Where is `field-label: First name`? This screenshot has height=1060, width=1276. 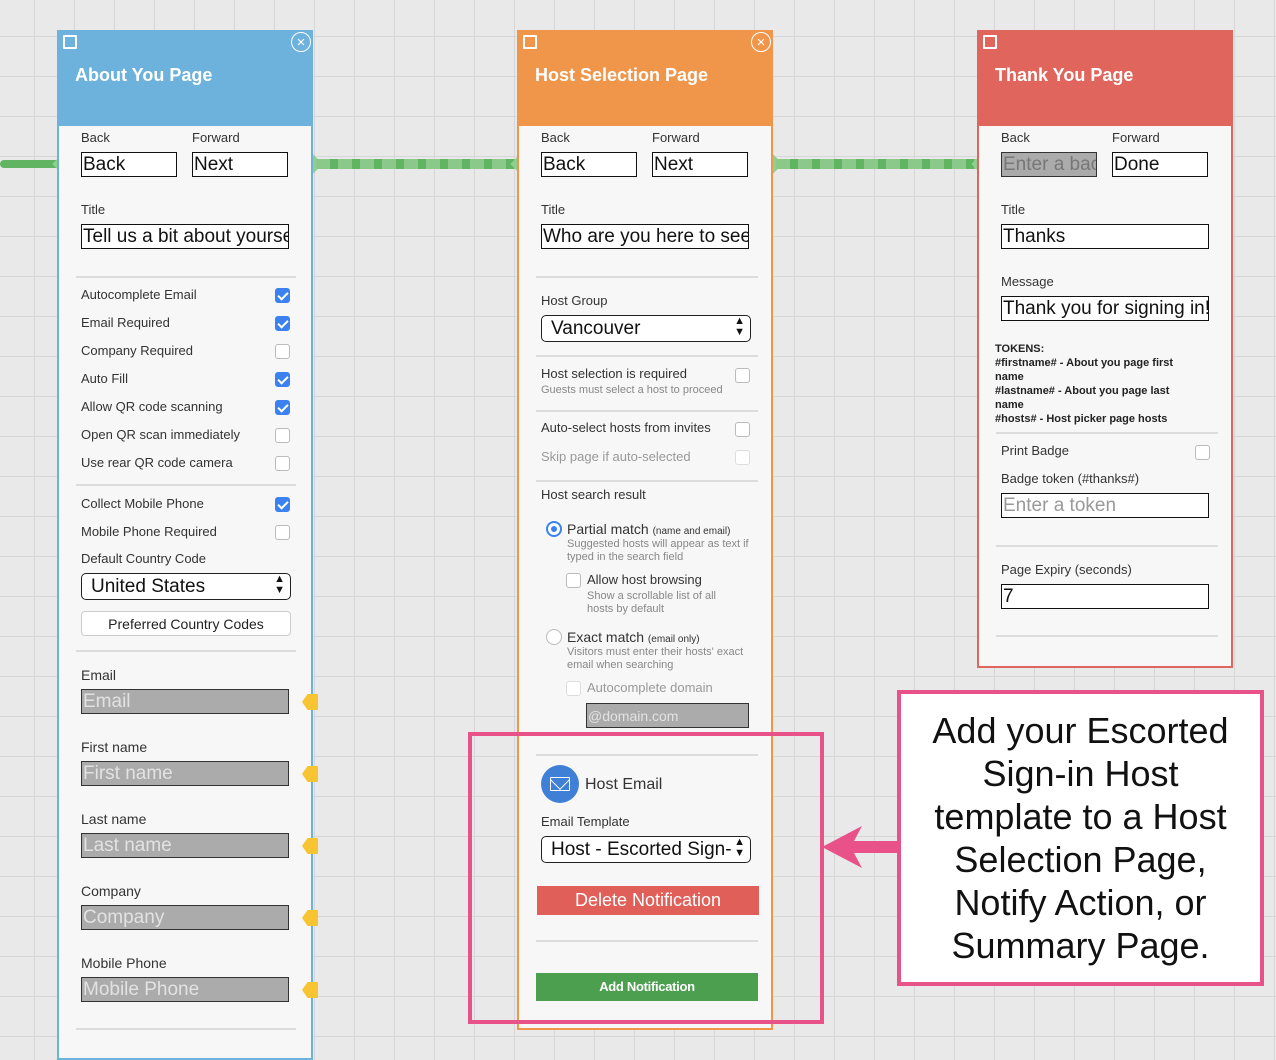
field-label: First name is located at coordinates (114, 747).